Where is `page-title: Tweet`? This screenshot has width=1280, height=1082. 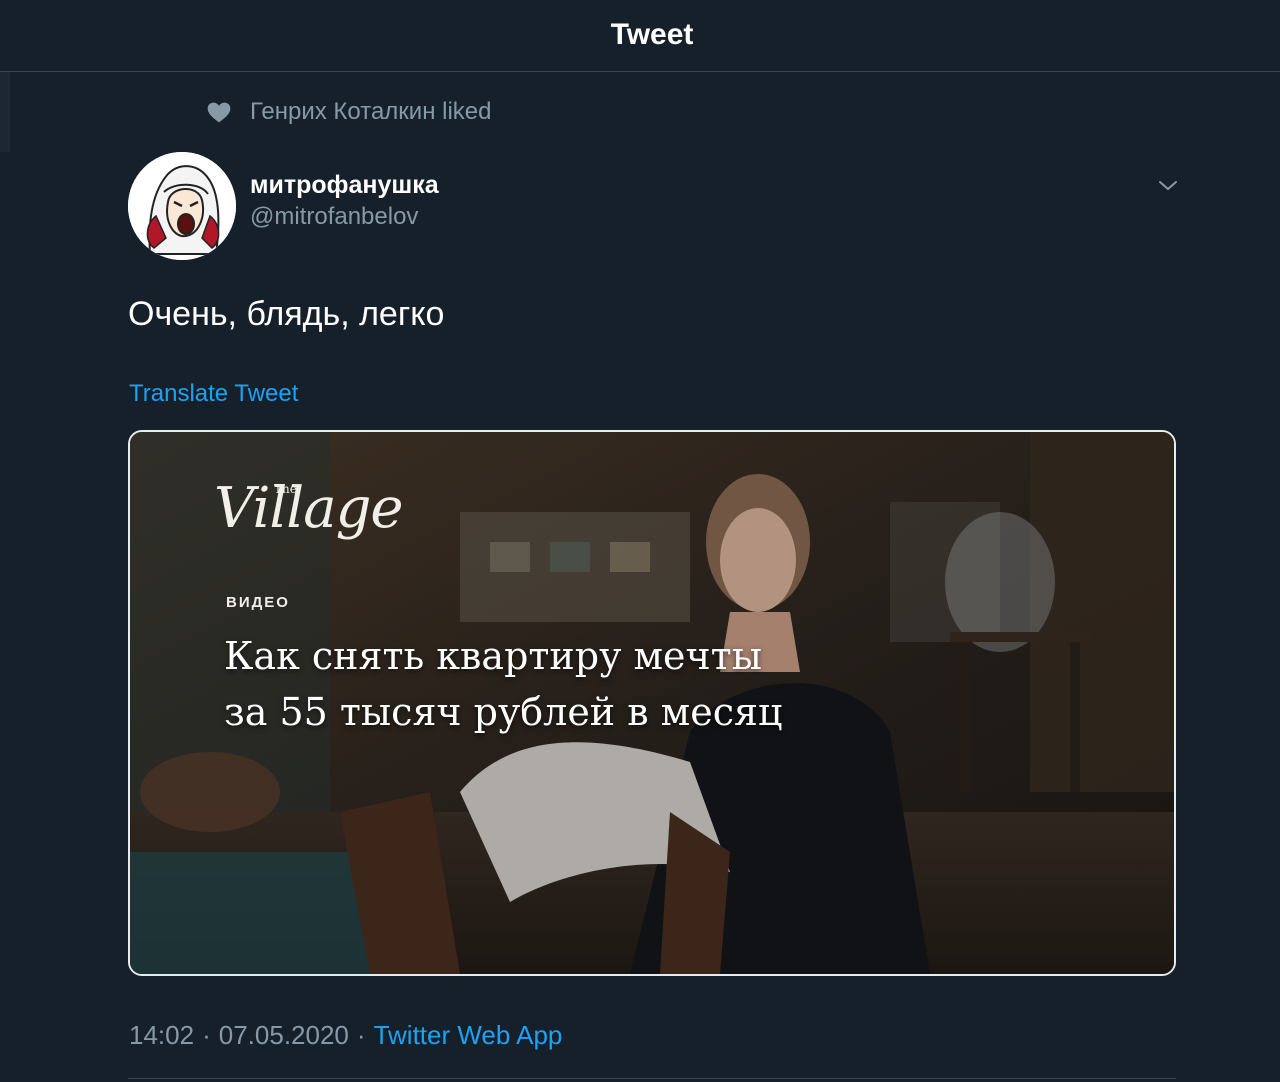 page-title: Tweet is located at coordinates (652, 34).